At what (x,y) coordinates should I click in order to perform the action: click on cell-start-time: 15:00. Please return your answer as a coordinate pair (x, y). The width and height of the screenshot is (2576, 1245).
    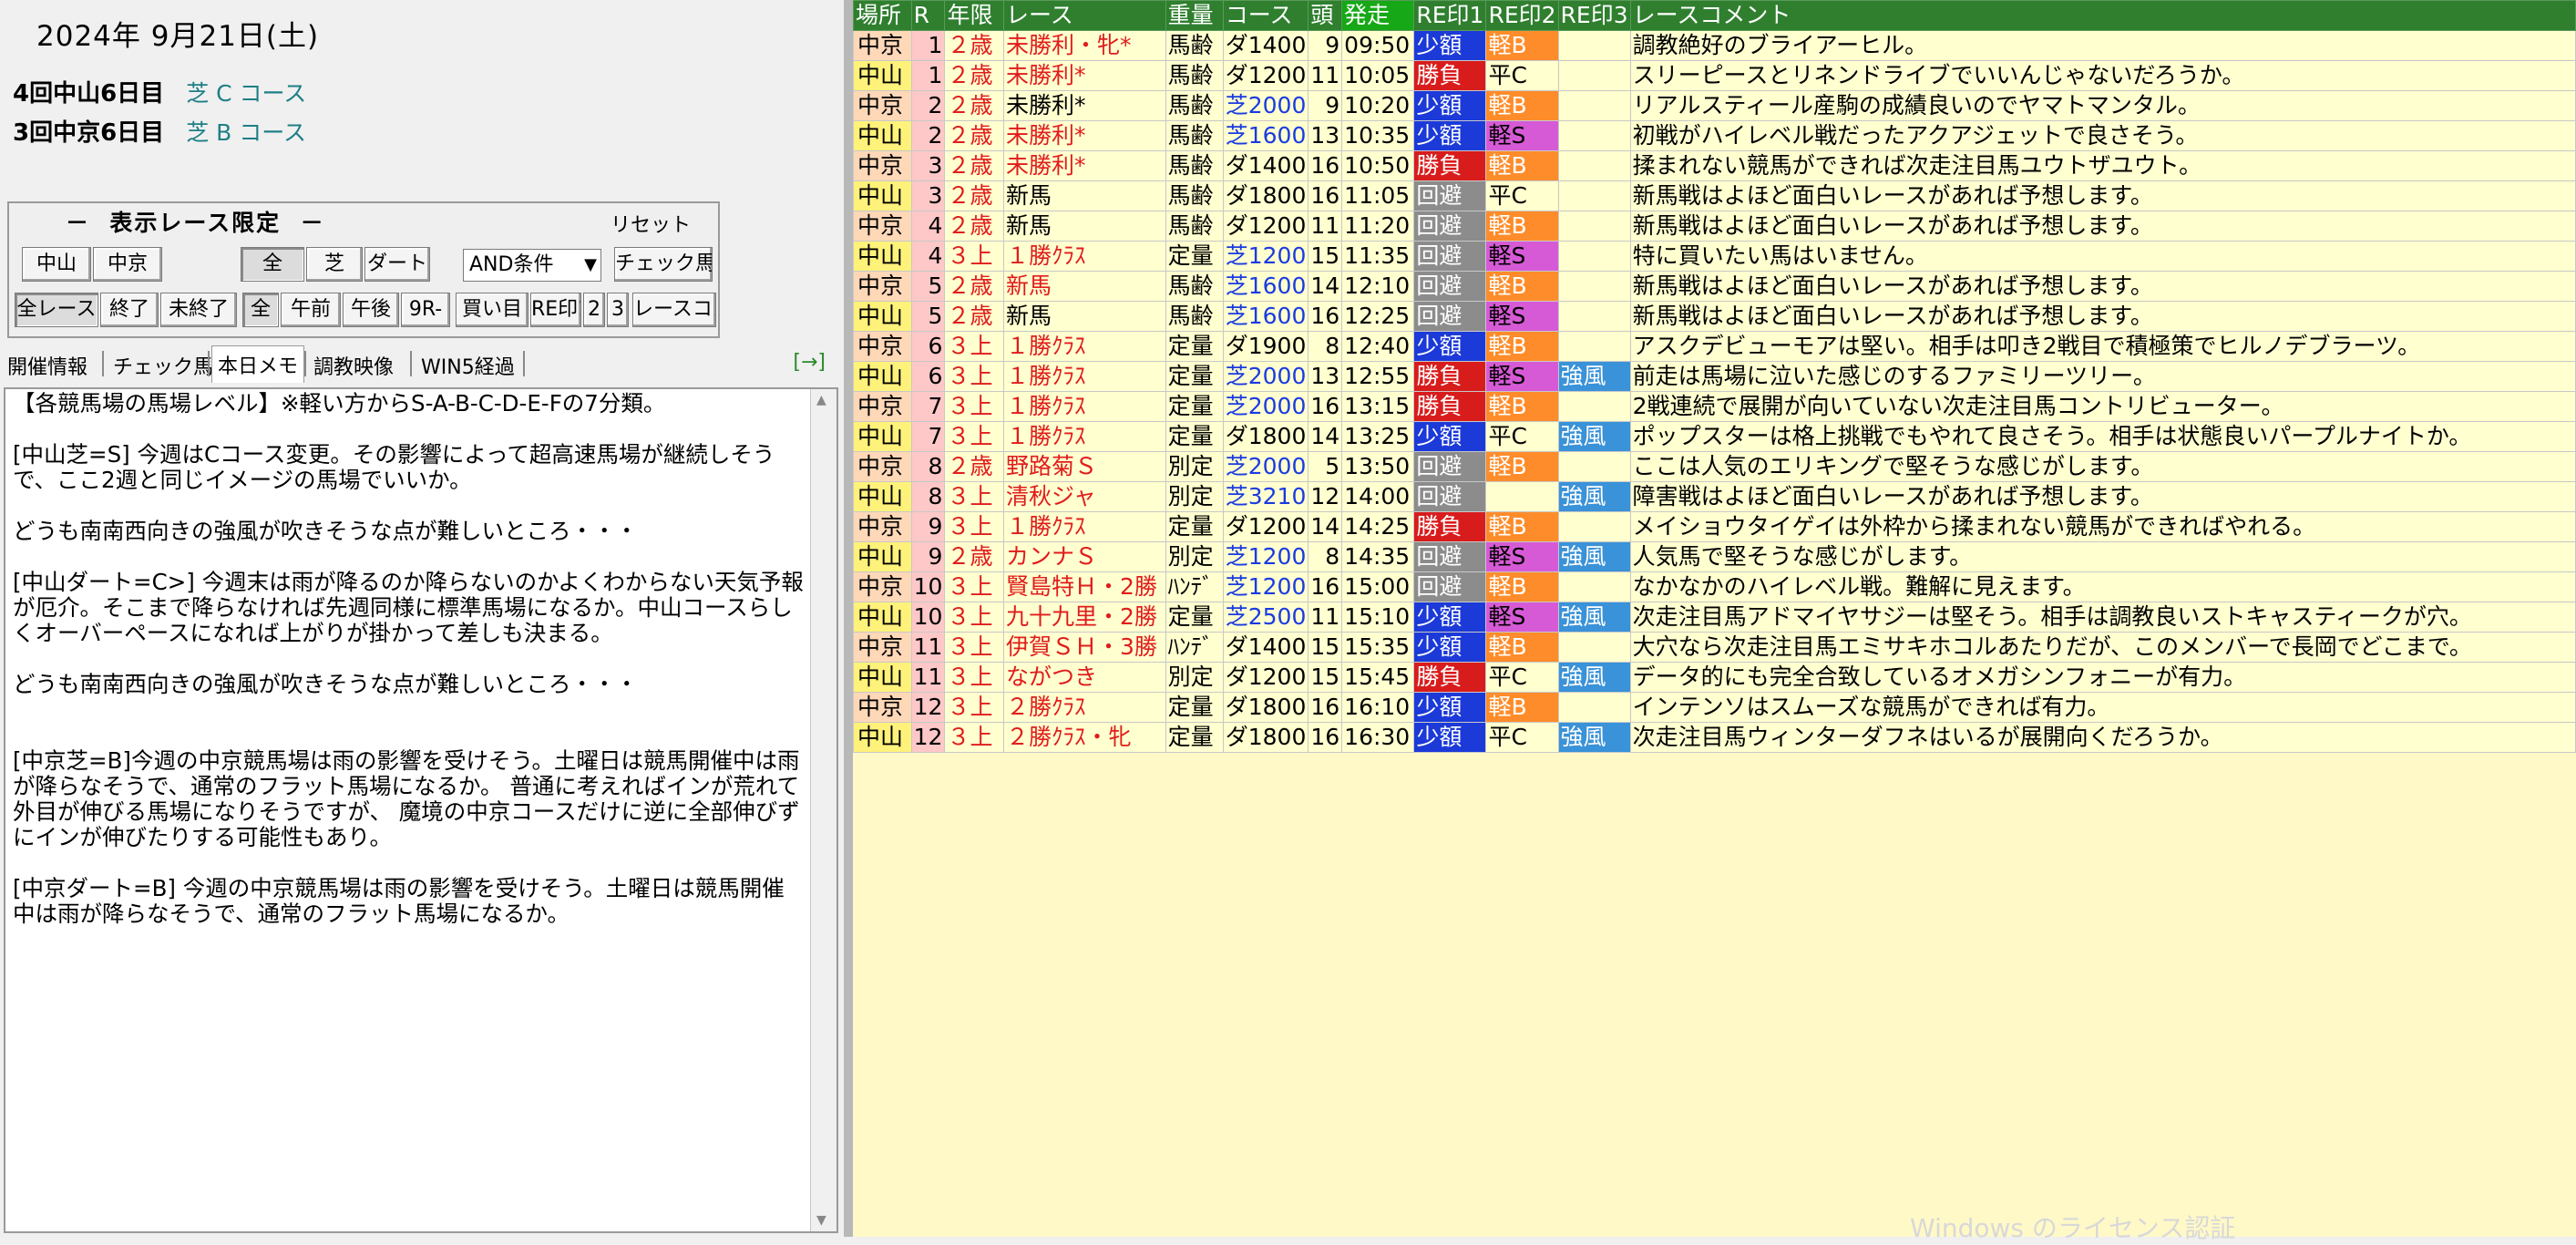
    Looking at the image, I should click on (1378, 586).